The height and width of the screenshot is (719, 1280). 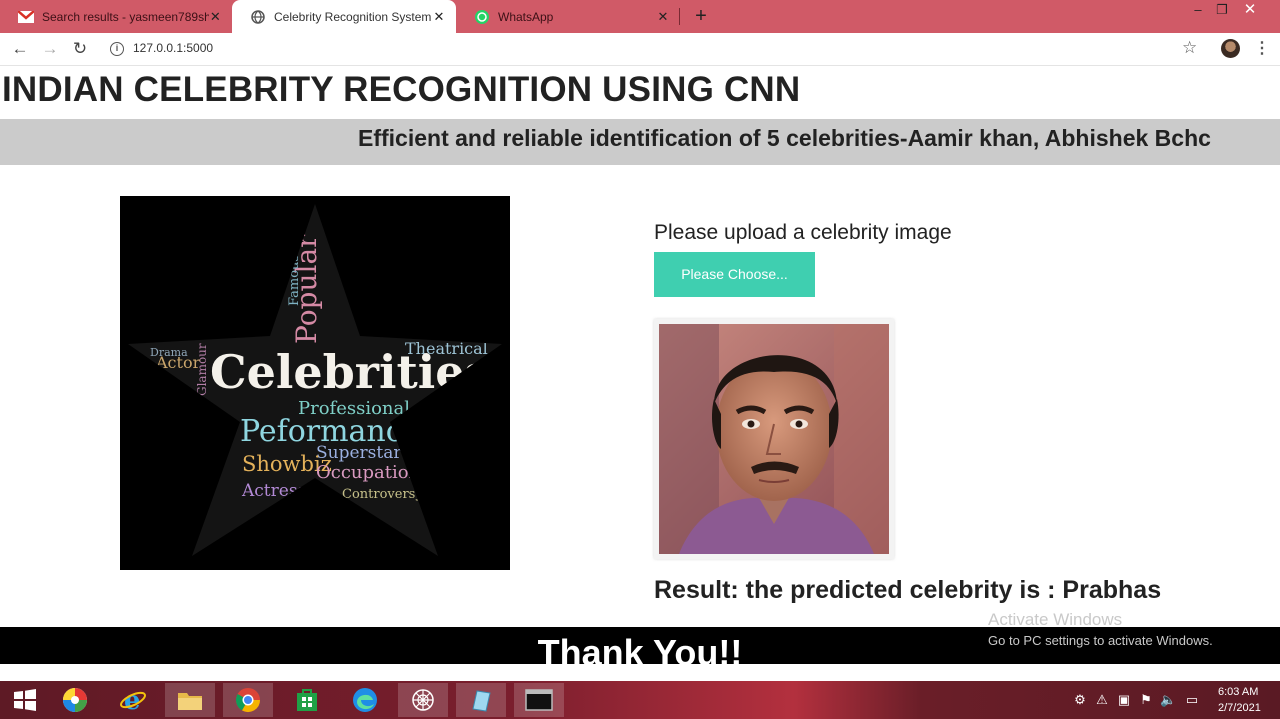 I want to click on upload-prompt: Please upload a celebrity image, so click(x=803, y=232).